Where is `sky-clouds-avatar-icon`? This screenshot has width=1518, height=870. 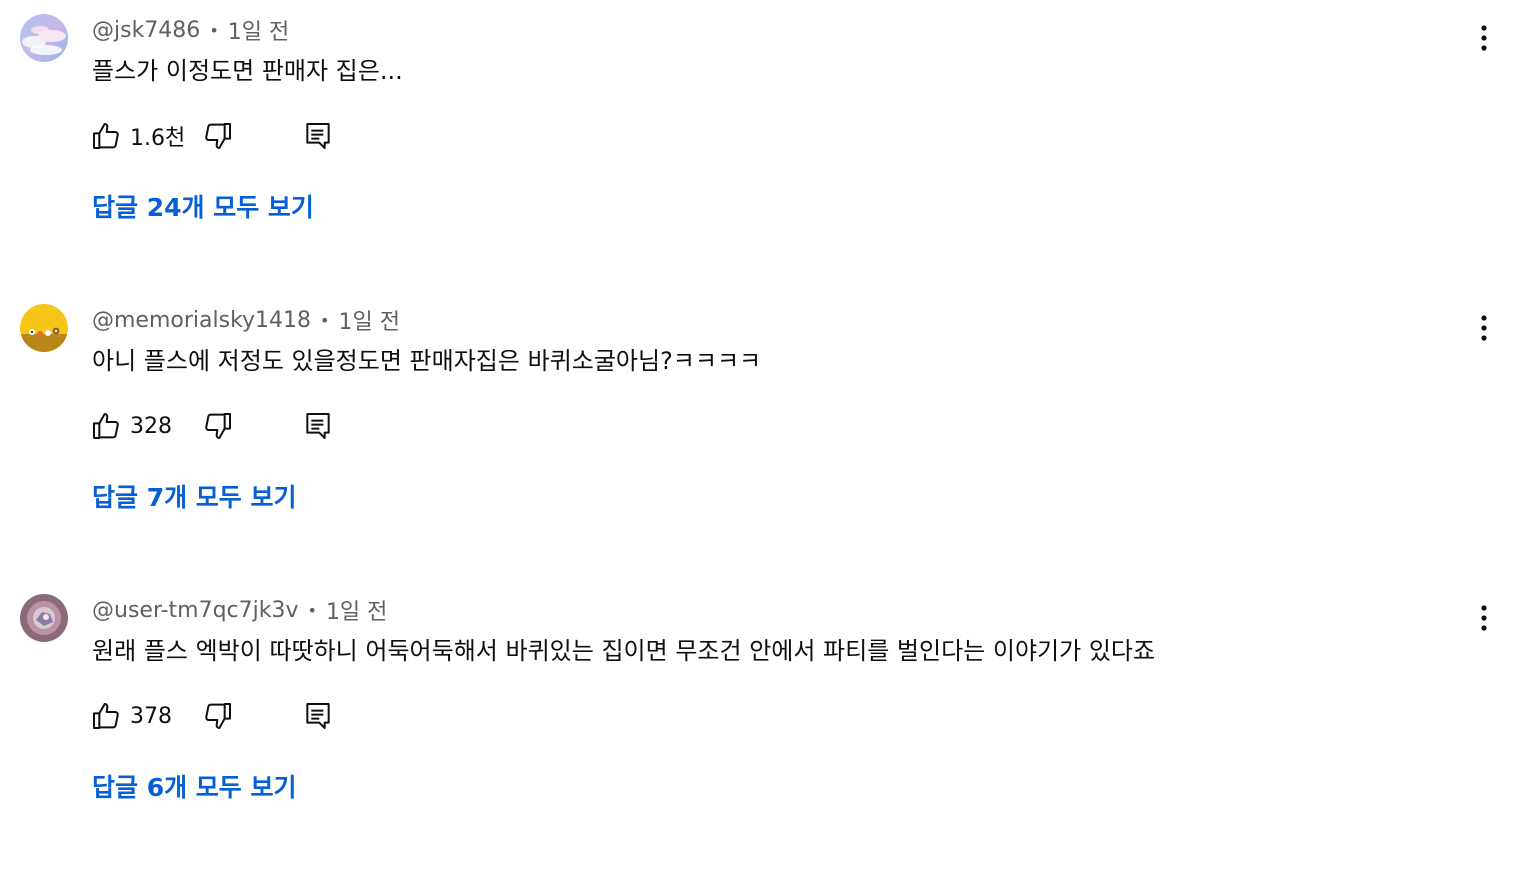 sky-clouds-avatar-icon is located at coordinates (44, 38).